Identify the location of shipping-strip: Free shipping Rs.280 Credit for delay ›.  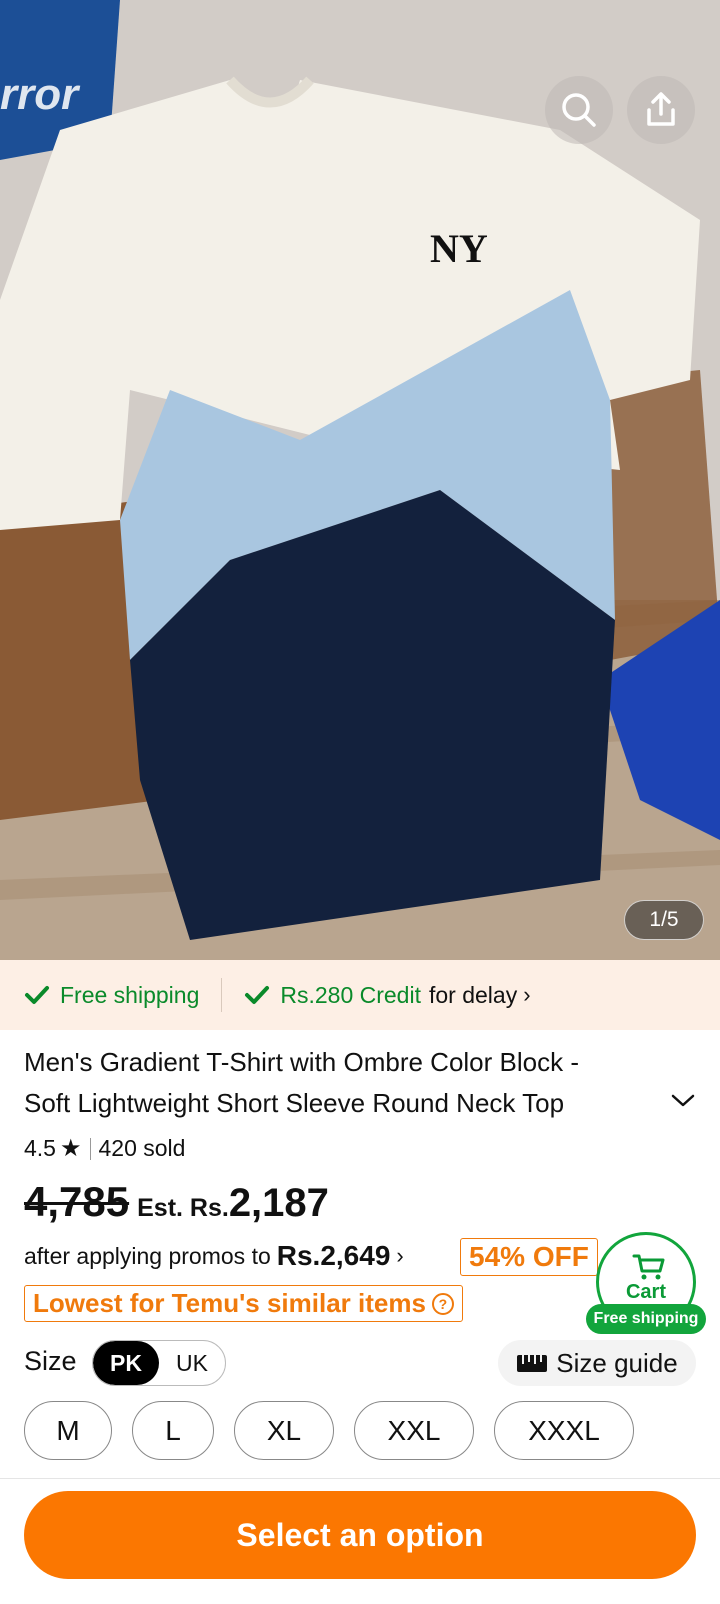
(360, 995).